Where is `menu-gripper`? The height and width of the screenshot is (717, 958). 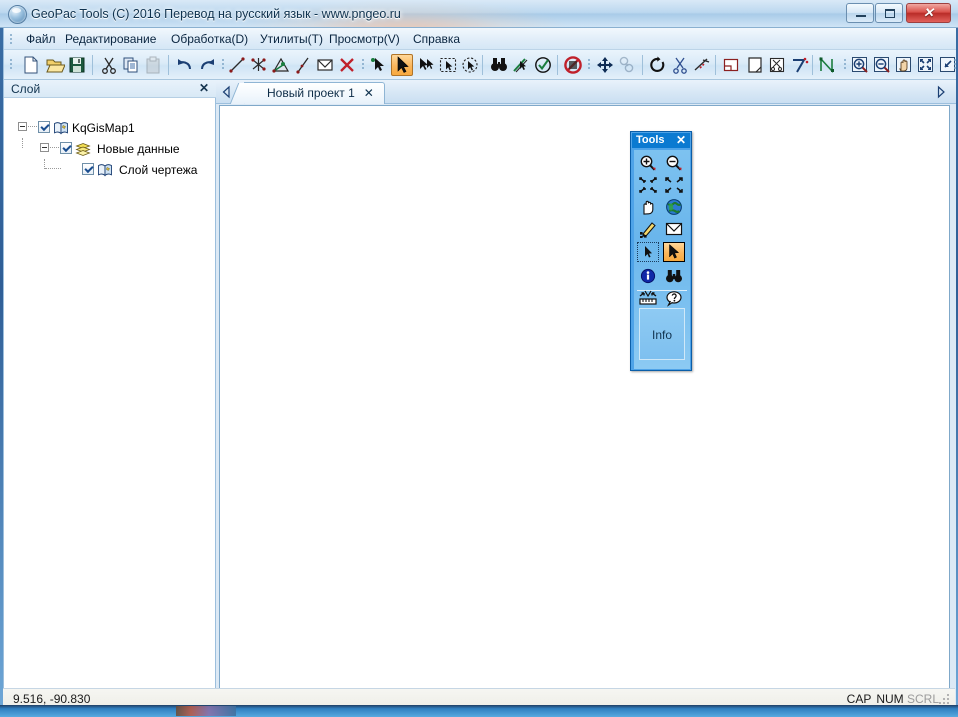
menu-gripper is located at coordinates (11, 39).